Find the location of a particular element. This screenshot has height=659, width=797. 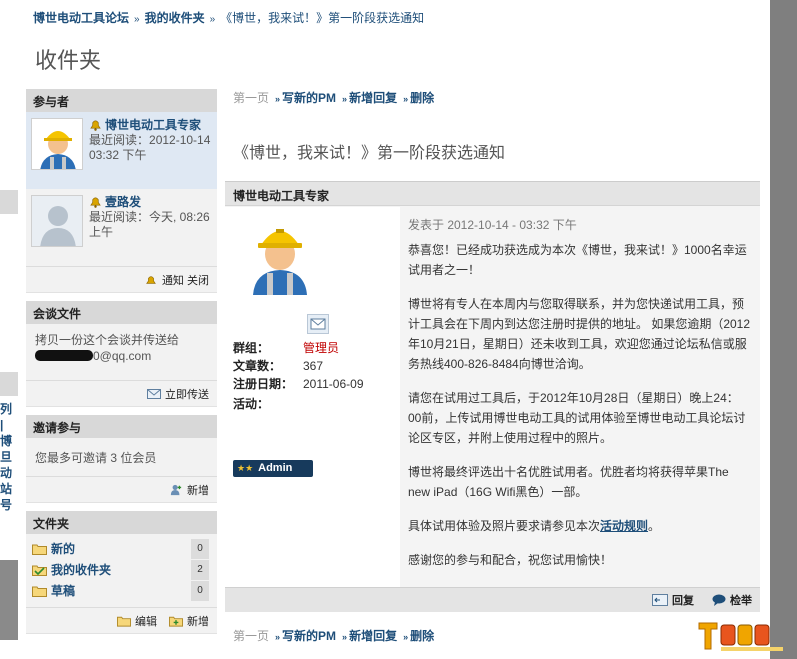

group-value: 管理员 is located at coordinates (321, 348).